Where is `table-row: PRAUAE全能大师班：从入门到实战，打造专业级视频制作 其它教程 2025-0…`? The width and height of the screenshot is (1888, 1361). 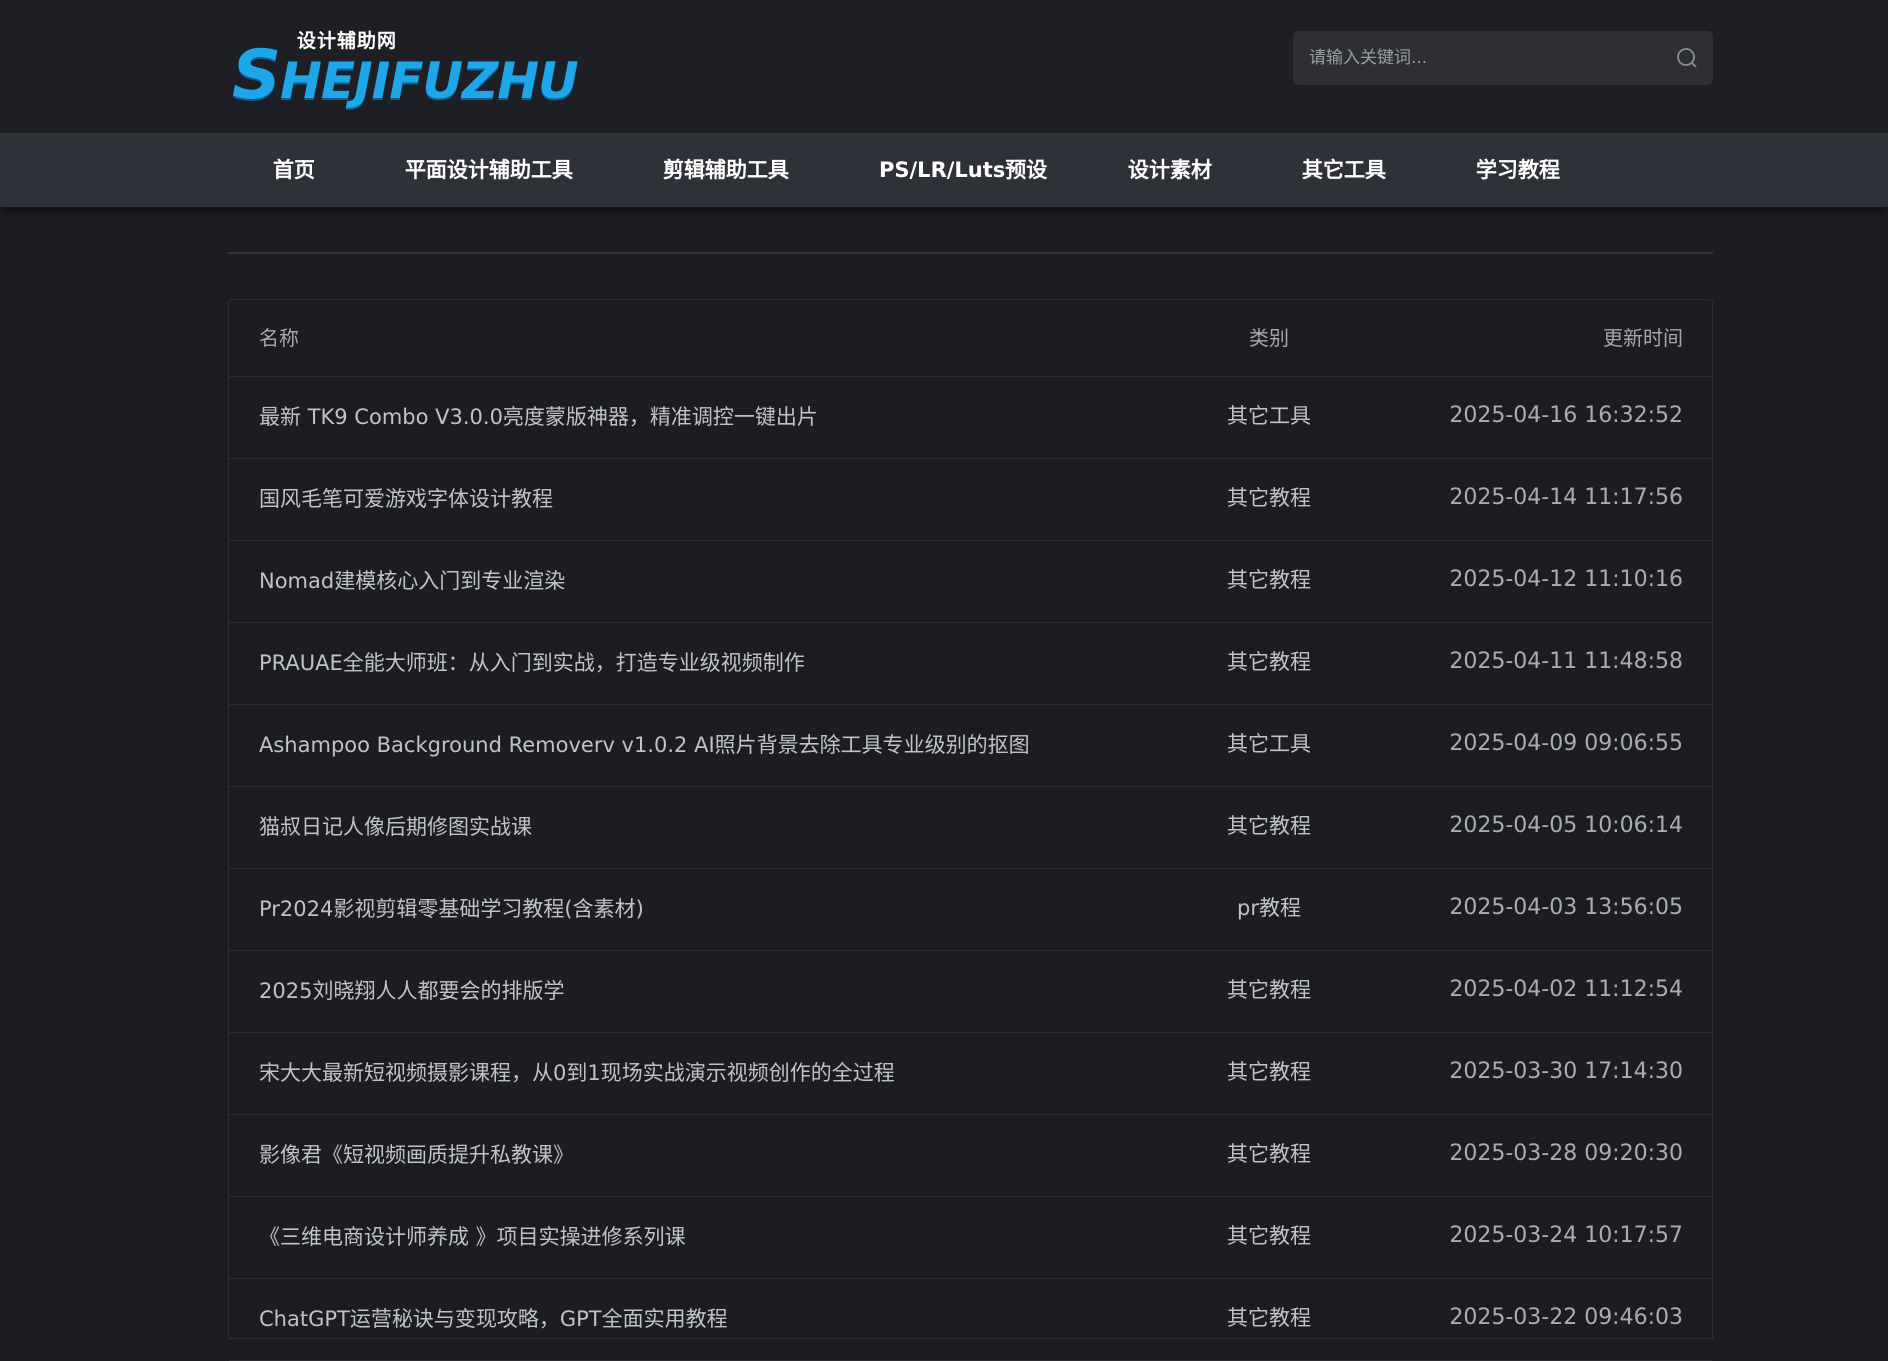 table-row: PRAUAE全能大师班：从入门到实战，打造专业级视频制作 其它教程 2025-0… is located at coordinates (970, 664).